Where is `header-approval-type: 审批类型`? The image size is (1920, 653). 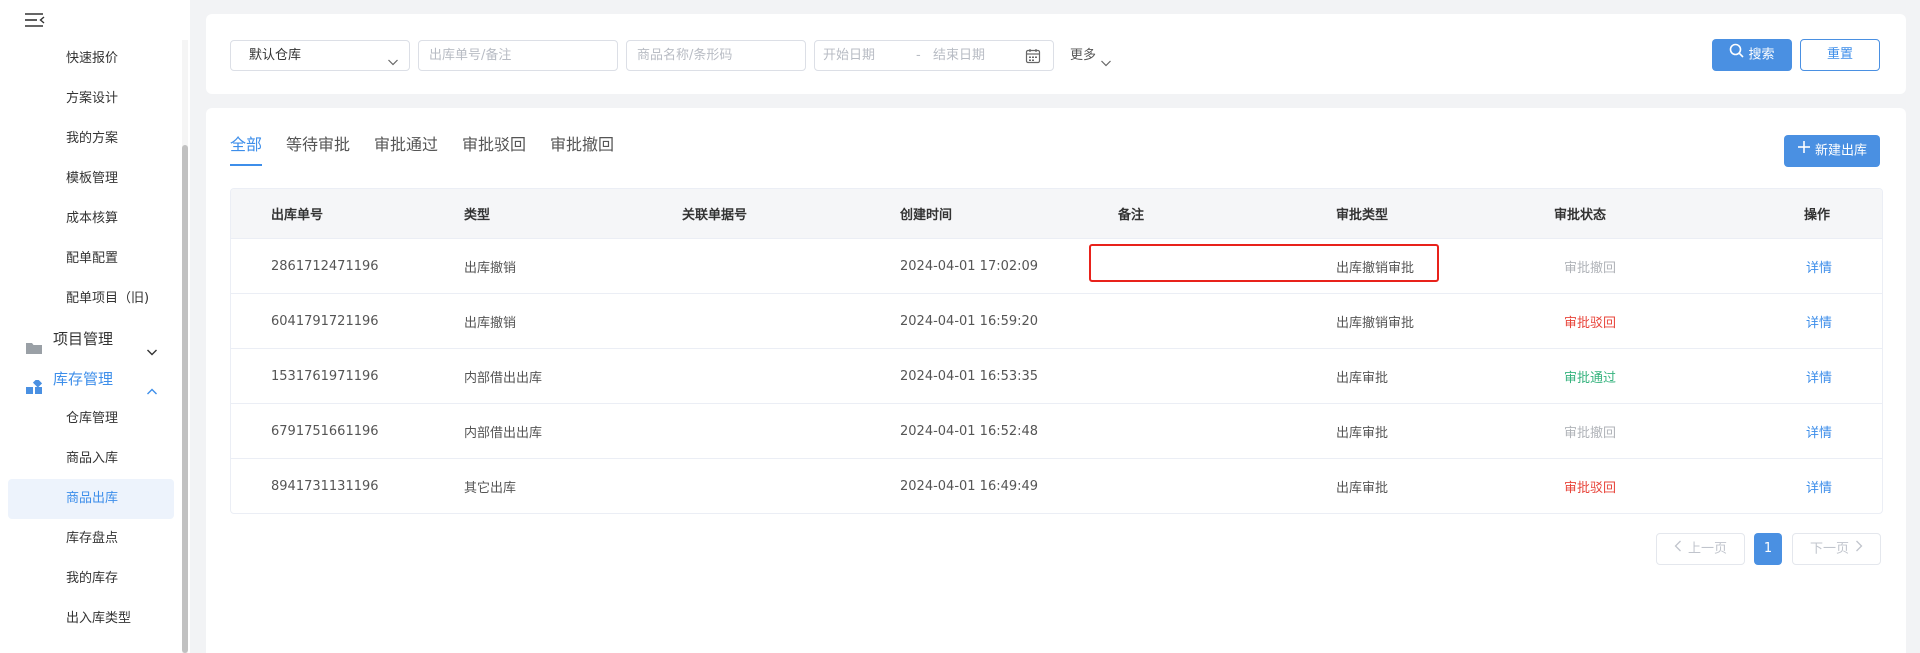
header-approval-type: 审批类型 is located at coordinates (1362, 215).